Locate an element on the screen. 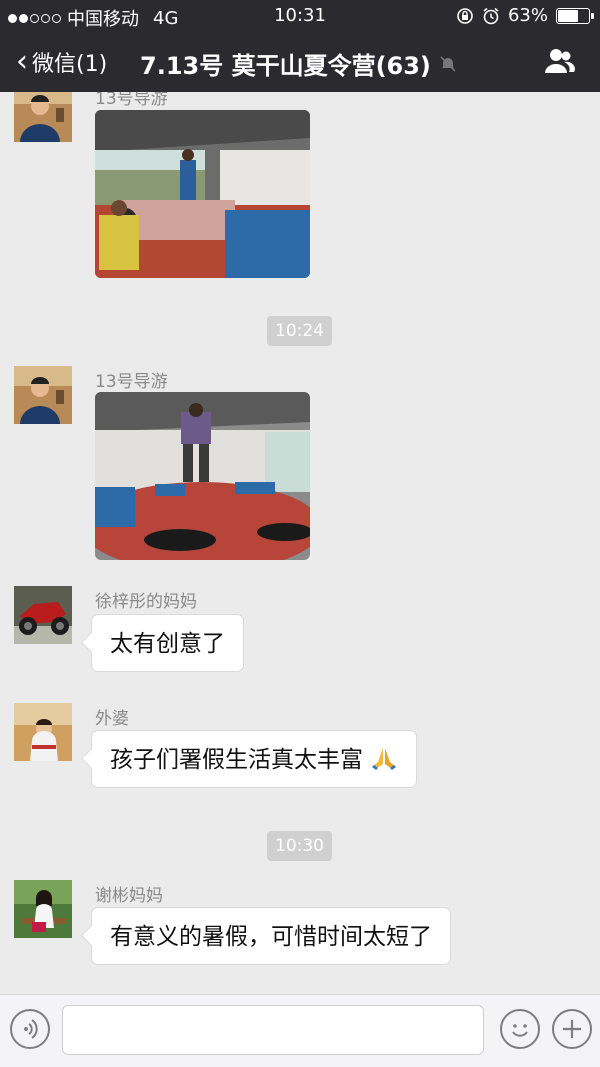 This screenshot has height=1067, width=600. rotation-lock-icon is located at coordinates (465, 15).